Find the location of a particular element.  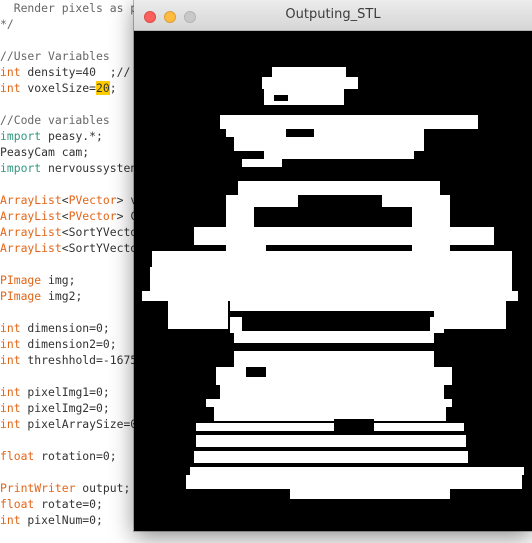

code-line: int dimension=0; is located at coordinates (55, 328).